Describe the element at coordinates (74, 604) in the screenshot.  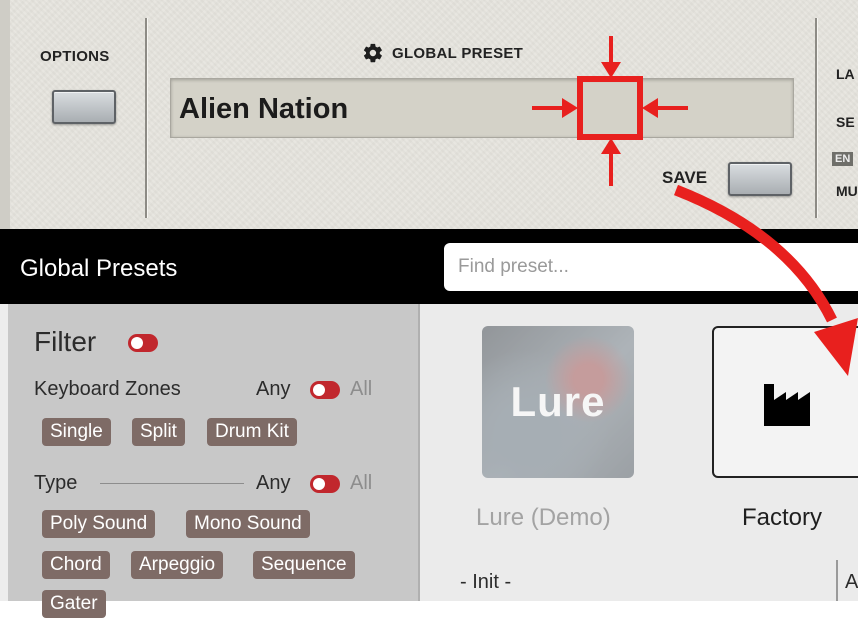
I see `chip-gater: Gater` at that location.